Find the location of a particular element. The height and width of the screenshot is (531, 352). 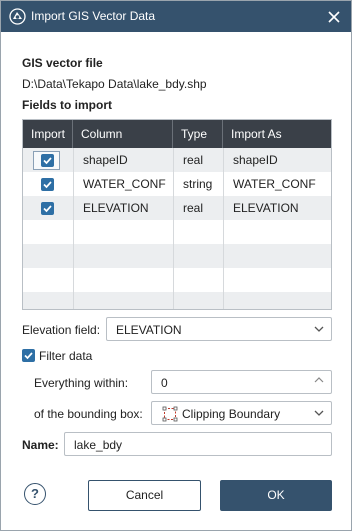

column-cell: shapeID is located at coordinates (105, 160).